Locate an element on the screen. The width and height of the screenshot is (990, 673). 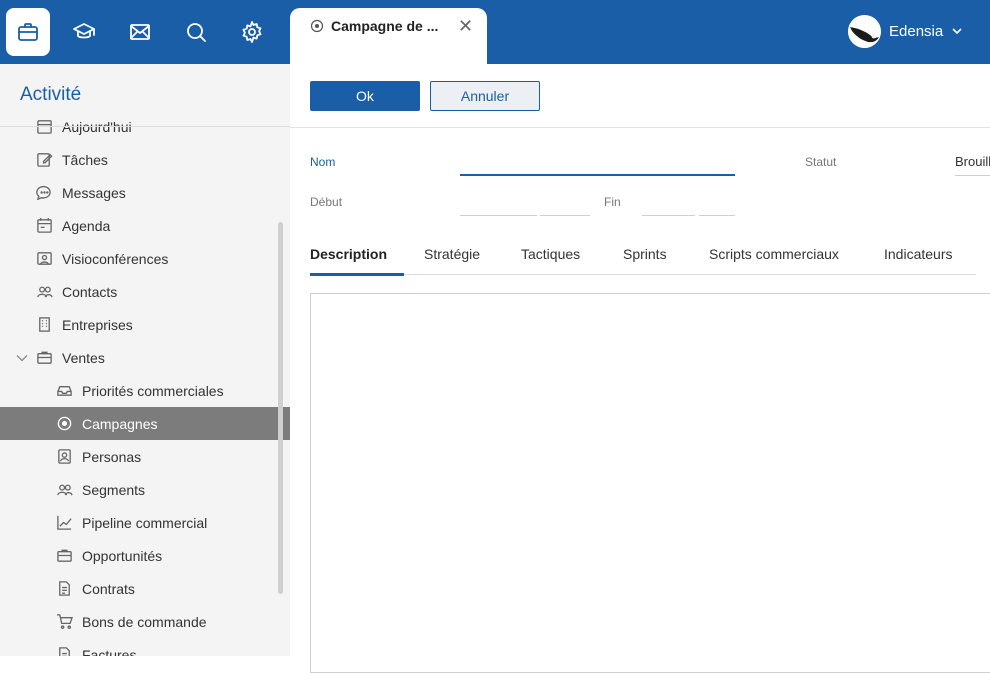
sidebar-item-label: Bons de commande is located at coordinates (144, 621).